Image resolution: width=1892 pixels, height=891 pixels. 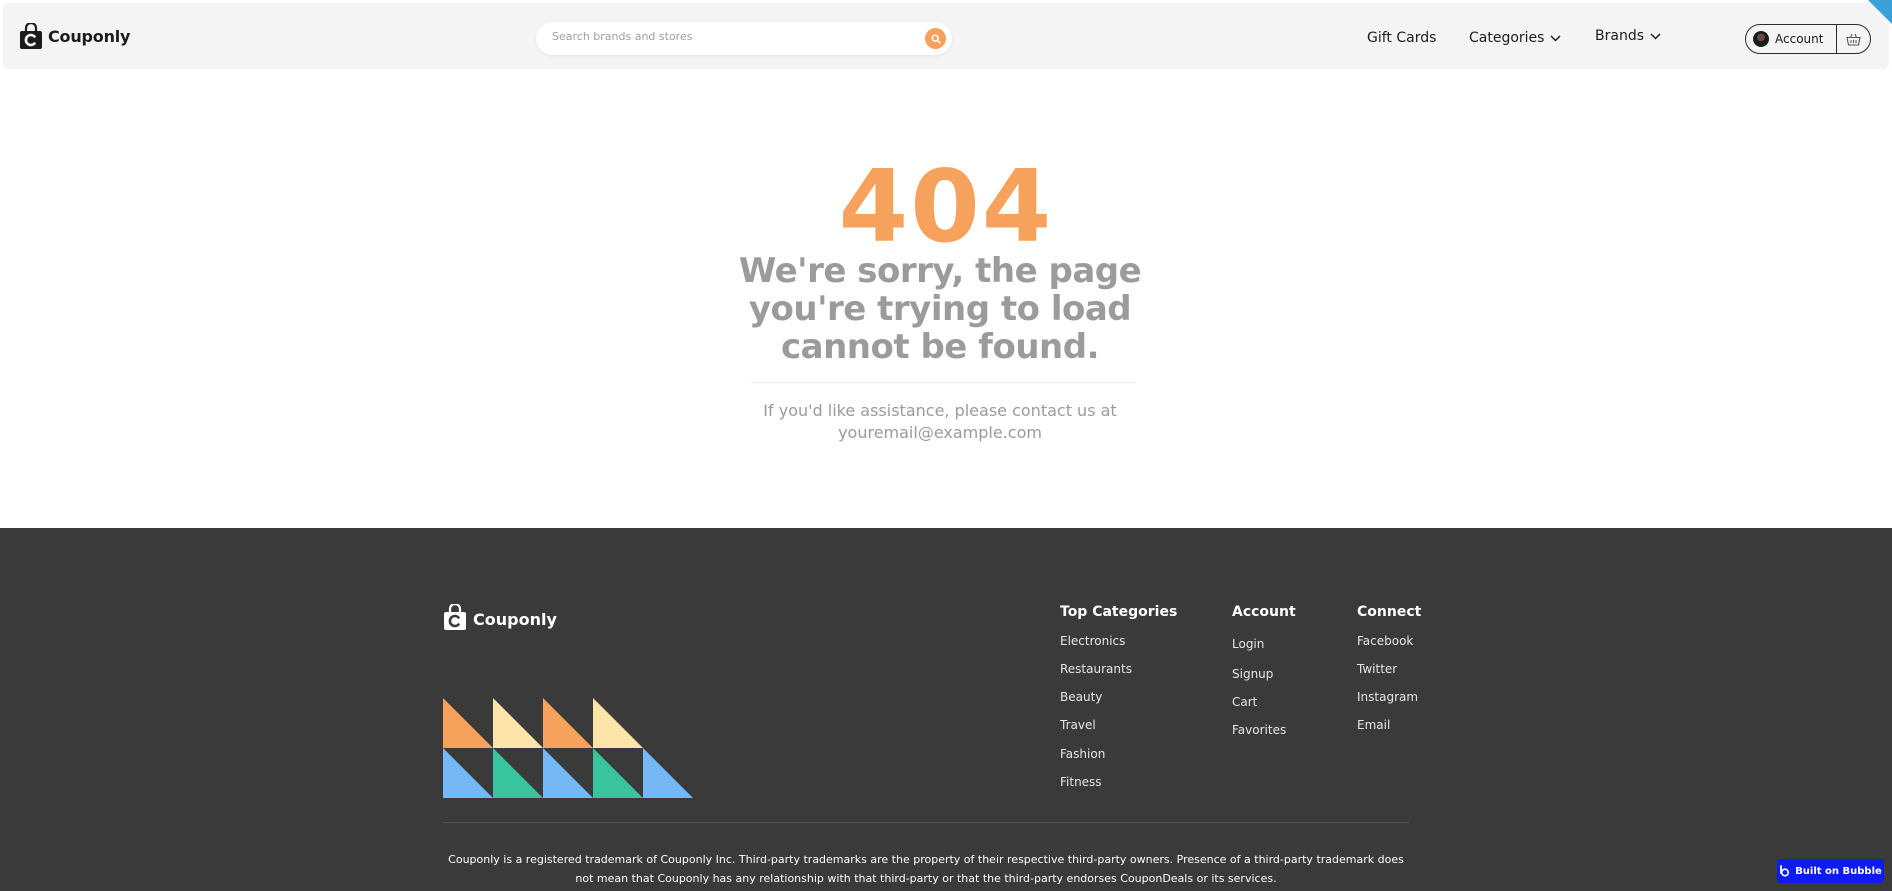 What do you see at coordinates (89, 36) in the screenshot?
I see `logo-text: Couponly` at bounding box center [89, 36].